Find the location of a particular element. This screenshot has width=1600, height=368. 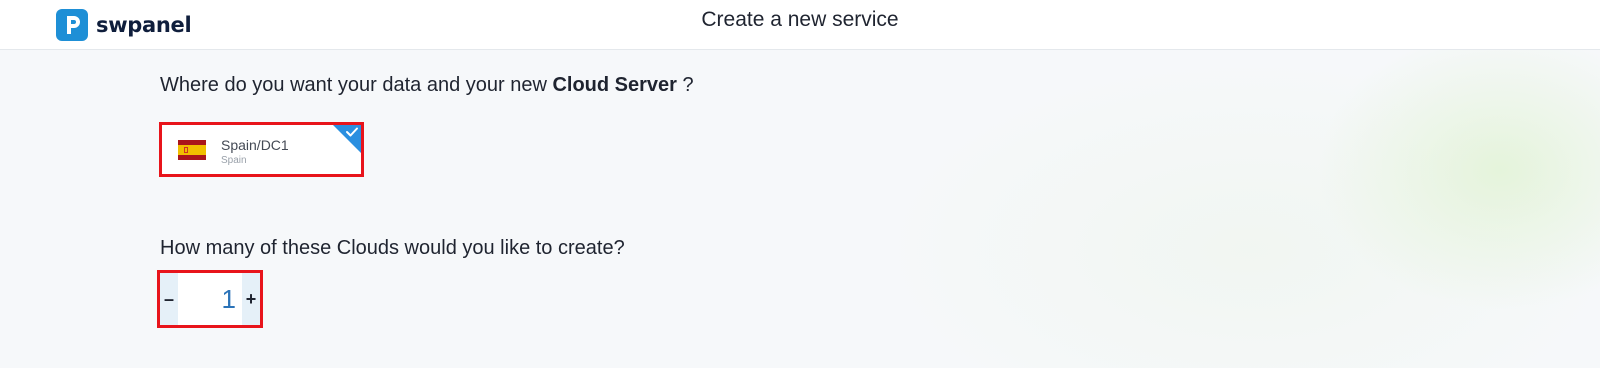

quantity-value: 1 is located at coordinates (210, 299).